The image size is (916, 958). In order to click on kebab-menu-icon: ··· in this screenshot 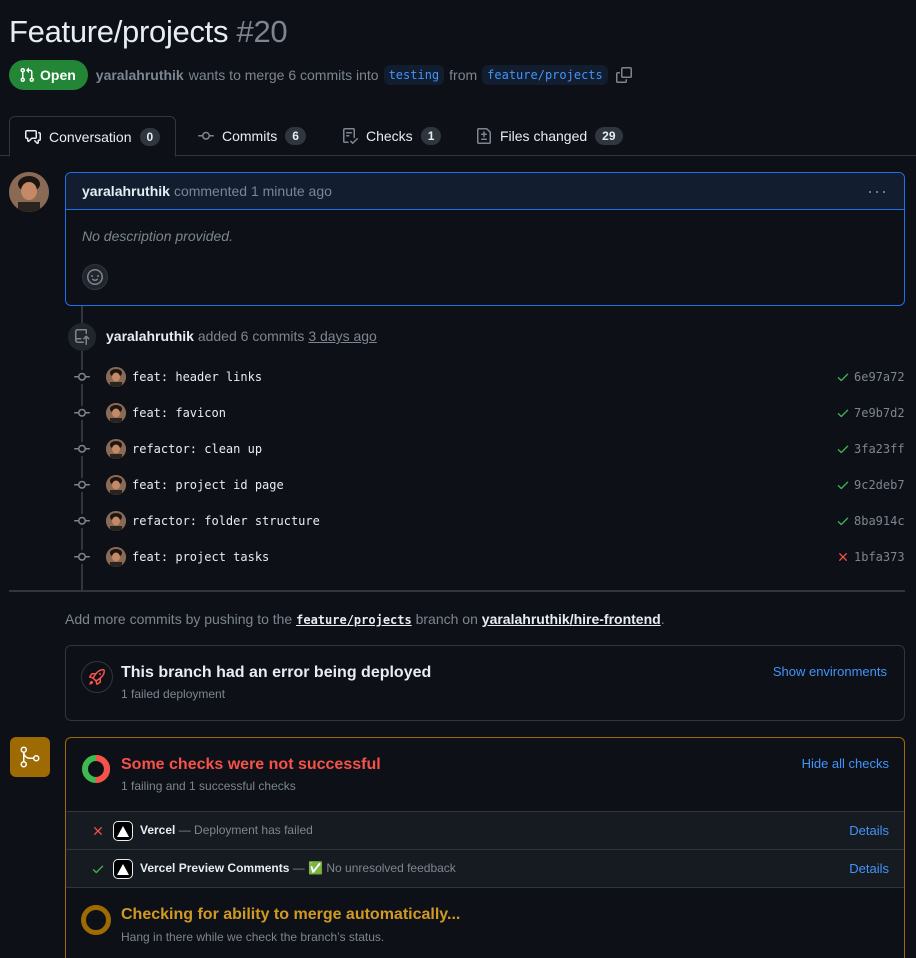, I will do `click(877, 191)`.